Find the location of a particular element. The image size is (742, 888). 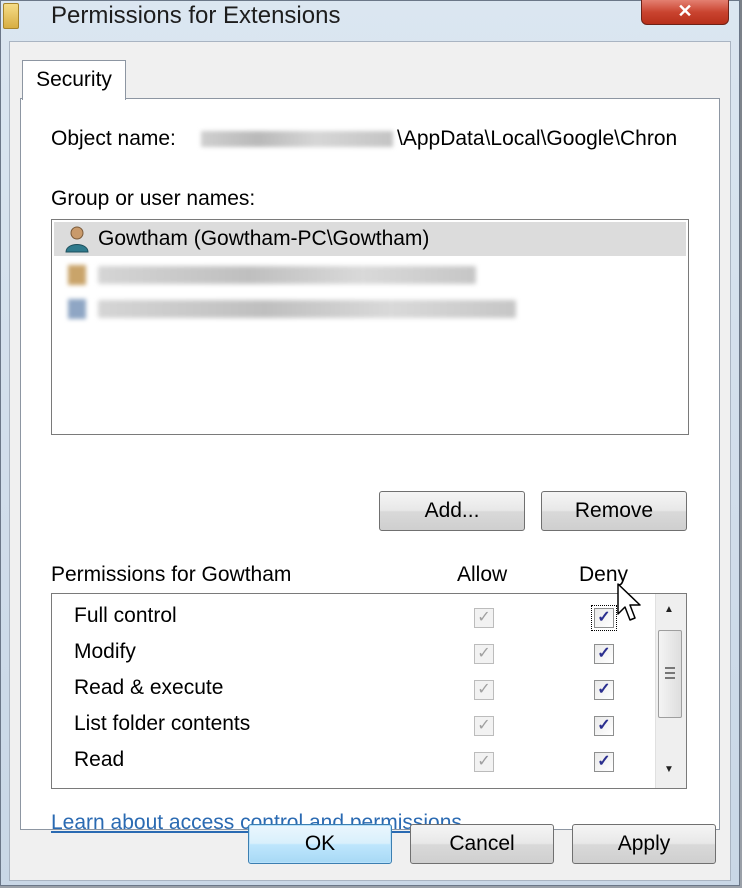

permission-row-read: Read ✓ ✓ is located at coordinates (352, 762).